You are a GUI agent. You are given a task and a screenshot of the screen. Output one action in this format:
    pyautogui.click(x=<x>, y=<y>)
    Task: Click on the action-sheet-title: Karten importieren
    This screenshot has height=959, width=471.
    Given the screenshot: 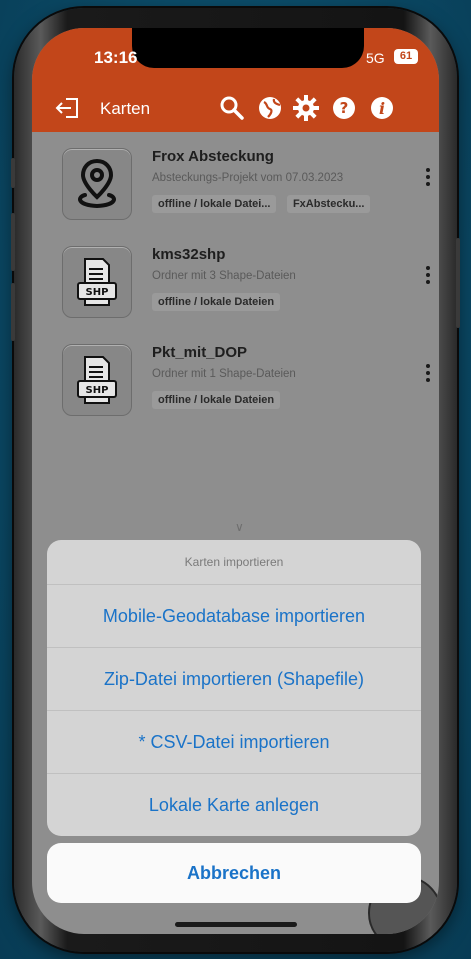 What is the action you would take?
    pyautogui.click(x=234, y=562)
    